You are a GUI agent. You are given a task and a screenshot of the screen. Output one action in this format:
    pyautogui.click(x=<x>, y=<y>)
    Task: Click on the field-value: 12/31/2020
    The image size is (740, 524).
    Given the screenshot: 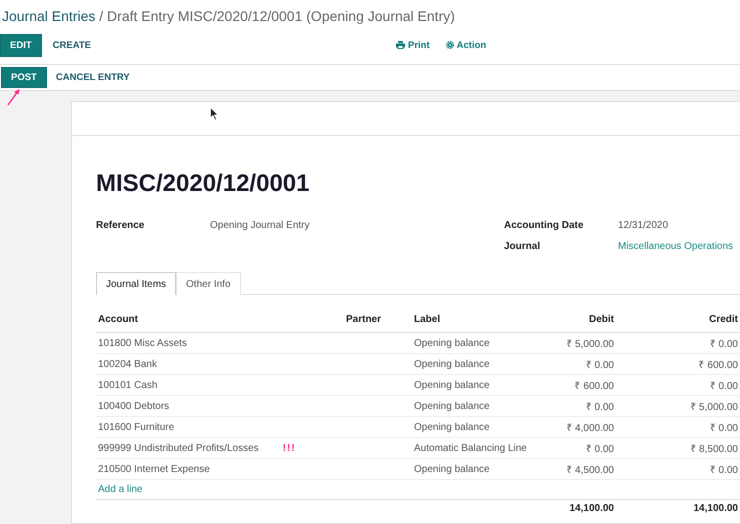 What is the action you would take?
    pyautogui.click(x=644, y=225)
    